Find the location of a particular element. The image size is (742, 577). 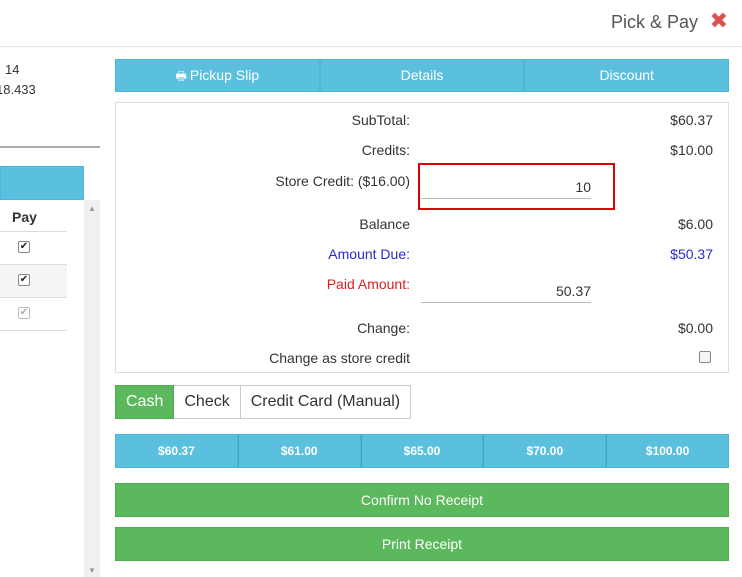

confirm-no-receipt-button: Confirm No Receipt is located at coordinates (422, 500).